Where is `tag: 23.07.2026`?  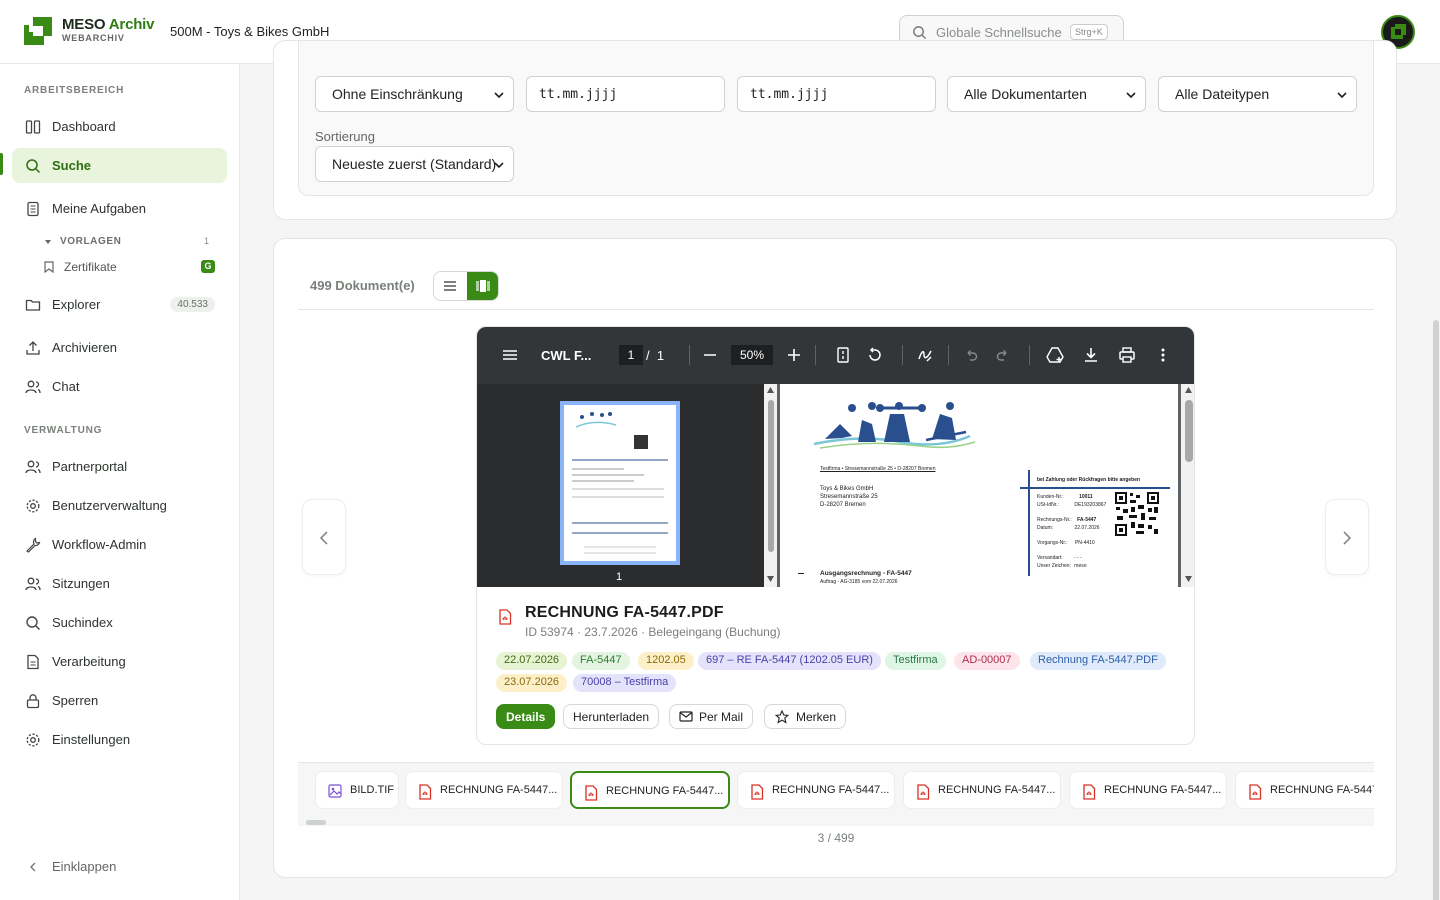
tag: 23.07.2026 is located at coordinates (532, 683).